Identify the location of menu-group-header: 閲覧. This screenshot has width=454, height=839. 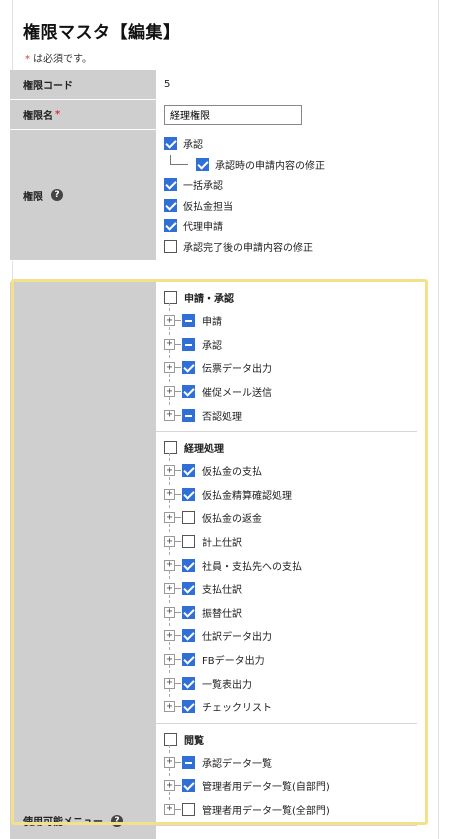
(290, 739).